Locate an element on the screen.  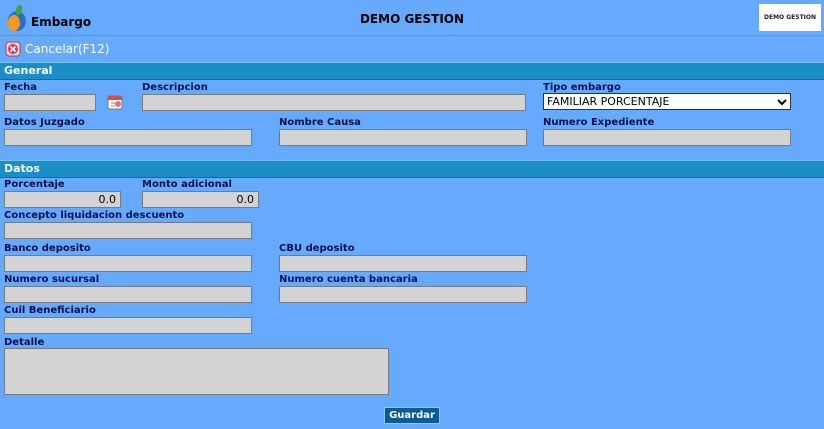
monto-adicional-field is located at coordinates (200, 199).